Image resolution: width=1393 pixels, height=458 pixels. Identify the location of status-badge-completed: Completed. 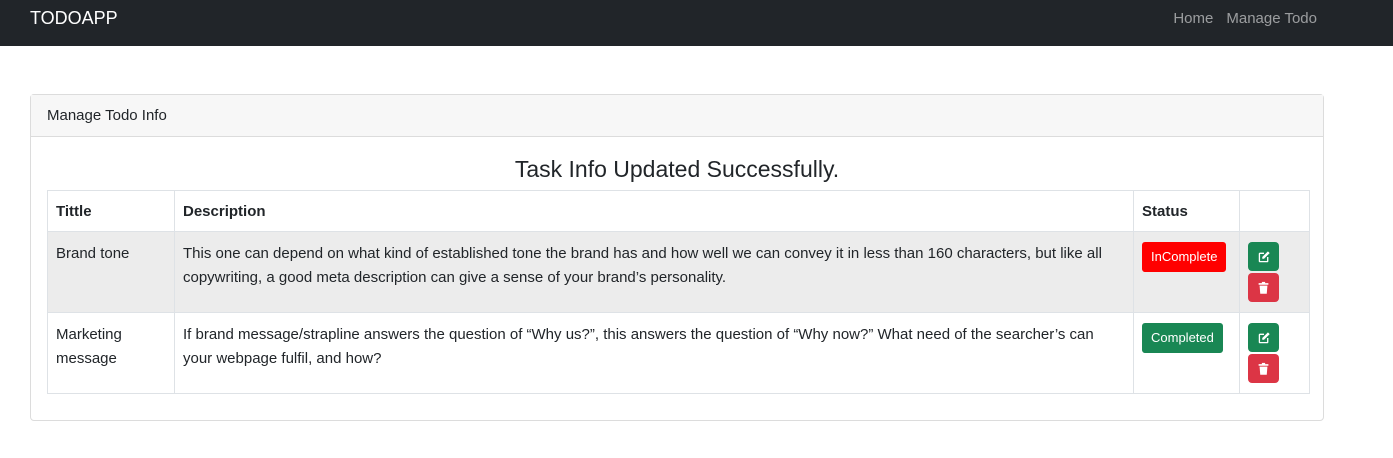
(1182, 338).